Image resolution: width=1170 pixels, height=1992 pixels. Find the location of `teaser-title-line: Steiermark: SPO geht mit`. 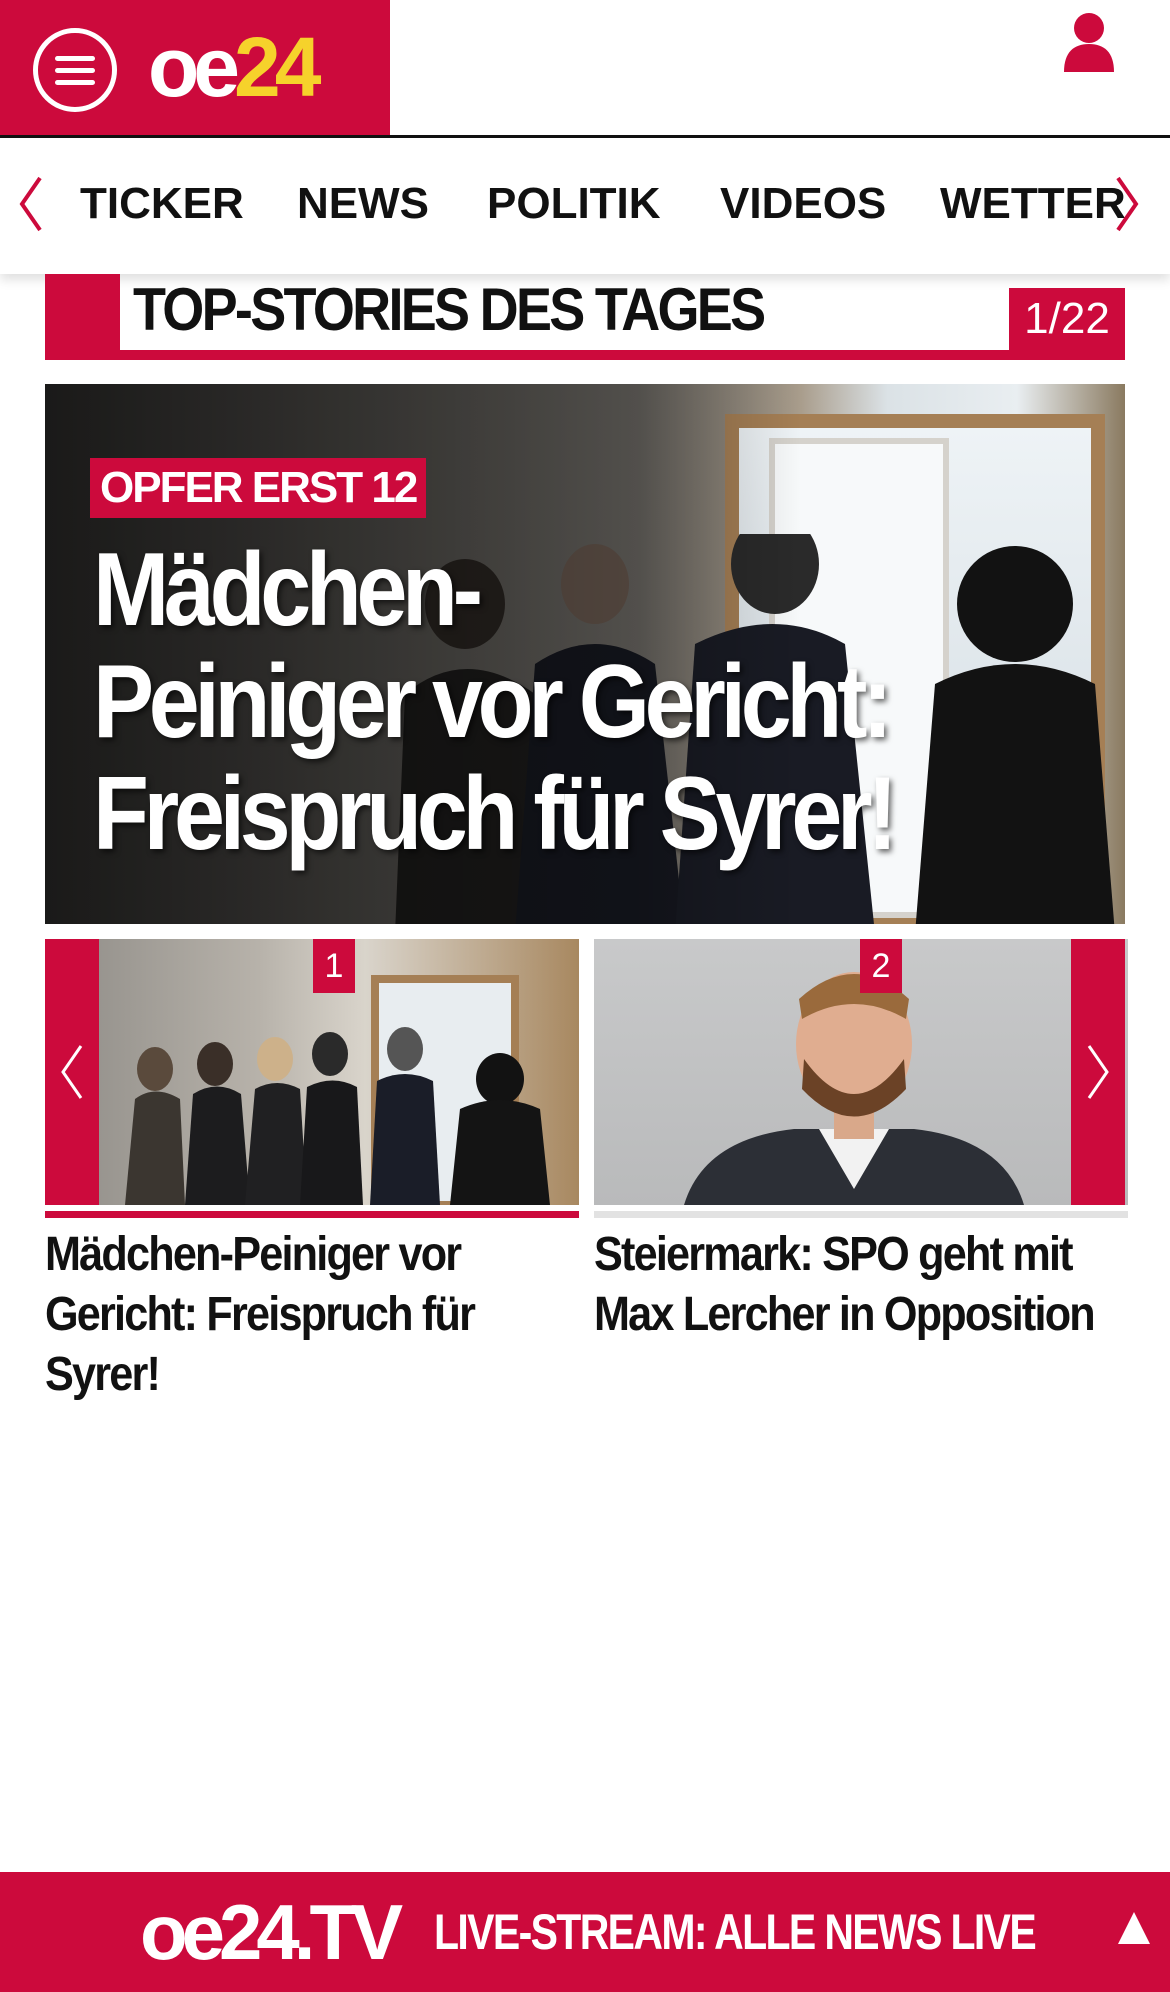

teaser-title-line: Steiermark: SPO geht mit is located at coordinates (834, 1254).